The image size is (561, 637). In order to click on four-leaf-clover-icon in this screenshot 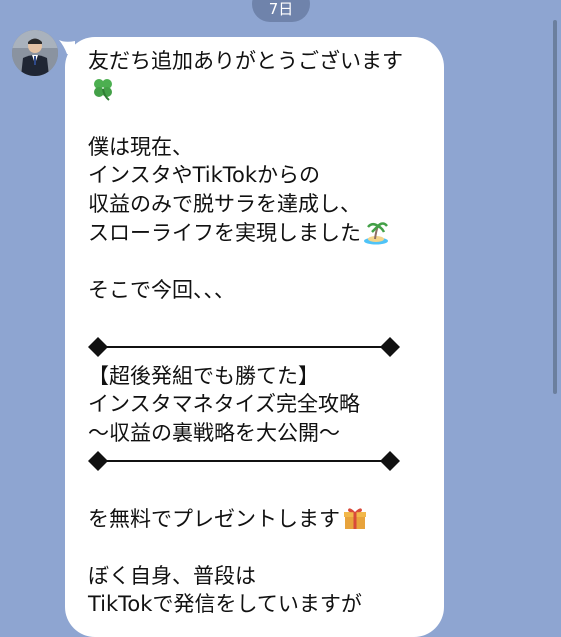, I will do `click(103, 89)`.